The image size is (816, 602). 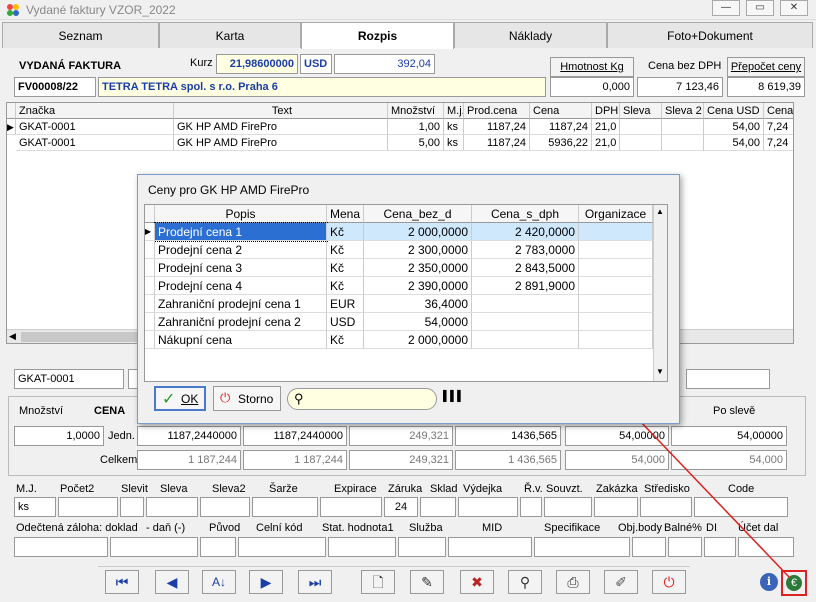 What do you see at coordinates (525, 214) in the screenshot?
I see `dcol-cena-s: Cena_s_dph` at bounding box center [525, 214].